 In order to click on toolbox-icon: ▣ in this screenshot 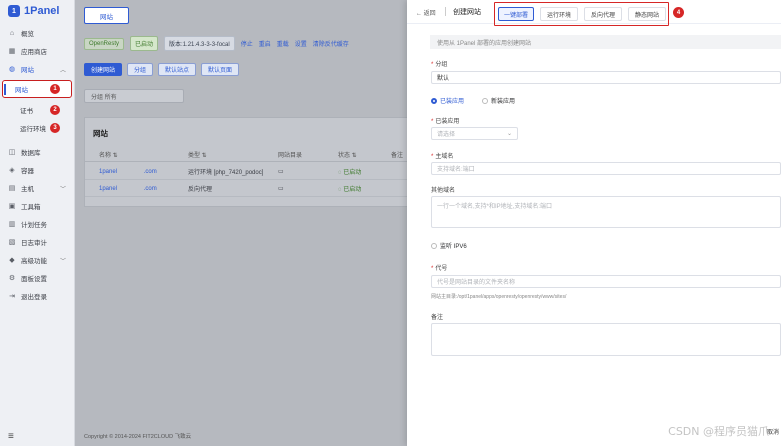, I will do `click(12, 206)`.